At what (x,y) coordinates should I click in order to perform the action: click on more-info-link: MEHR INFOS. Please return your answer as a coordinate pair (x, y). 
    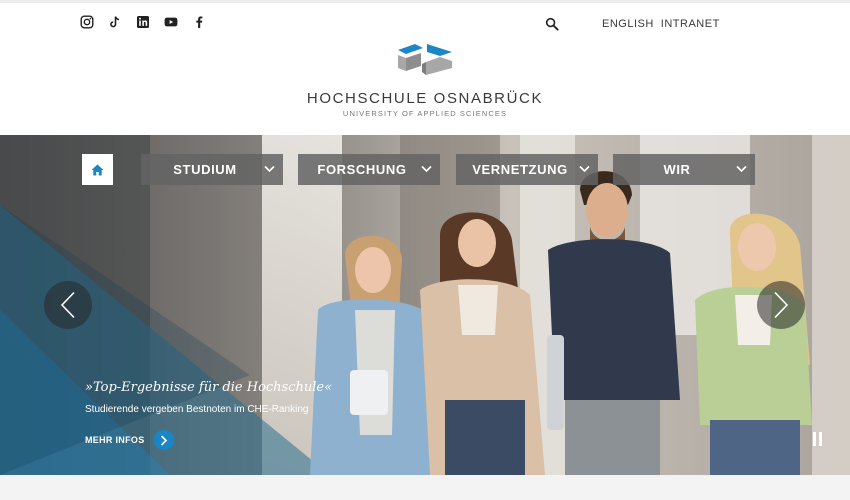
    Looking at the image, I should click on (129, 440).